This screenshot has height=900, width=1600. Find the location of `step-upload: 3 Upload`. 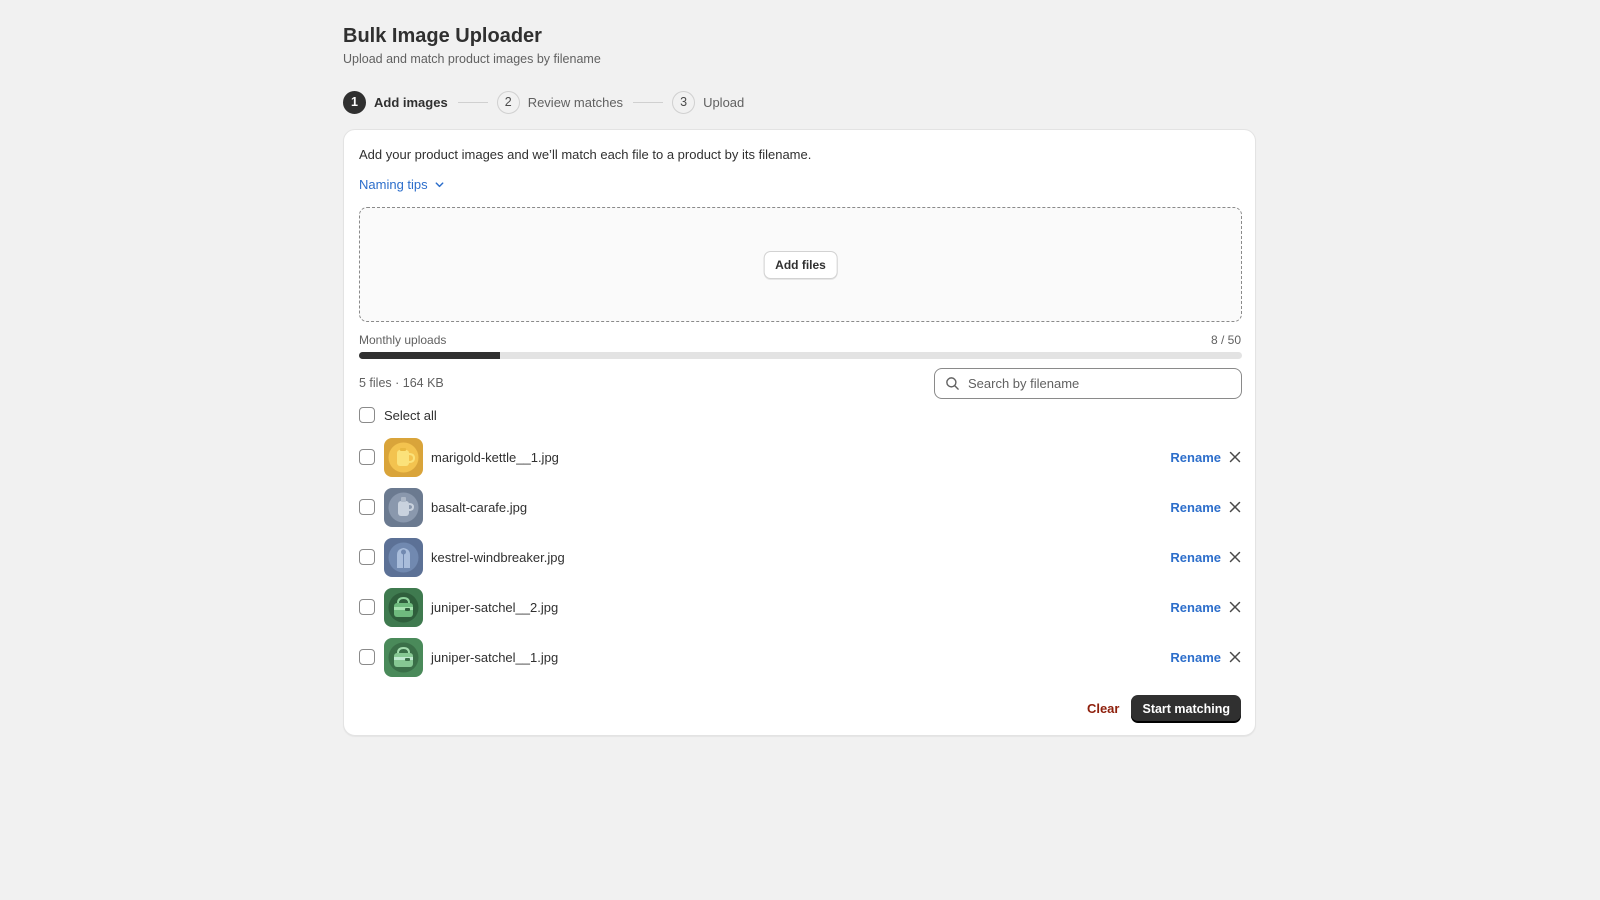

step-upload: 3 Upload is located at coordinates (708, 102).